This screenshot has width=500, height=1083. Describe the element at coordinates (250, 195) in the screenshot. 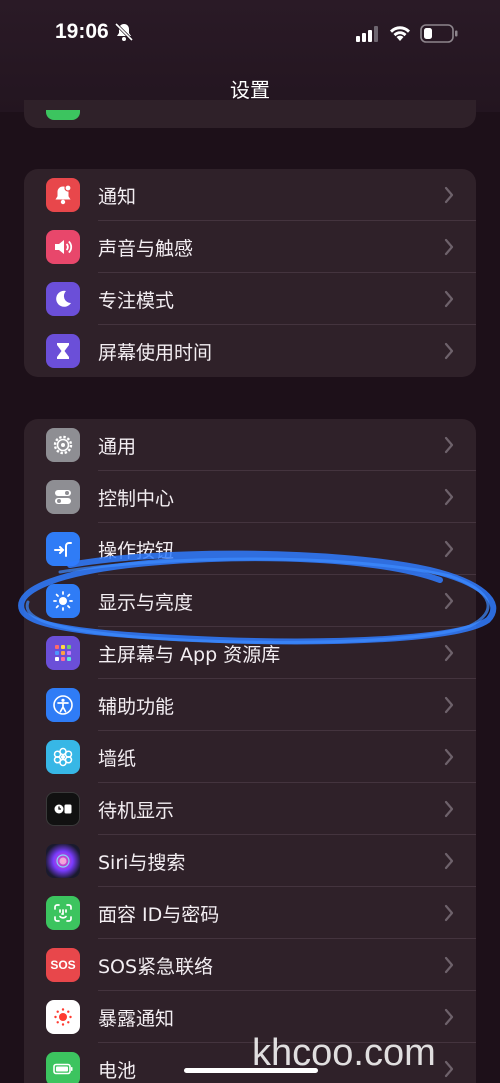

I see `settings-row-notifications: 通知` at that location.